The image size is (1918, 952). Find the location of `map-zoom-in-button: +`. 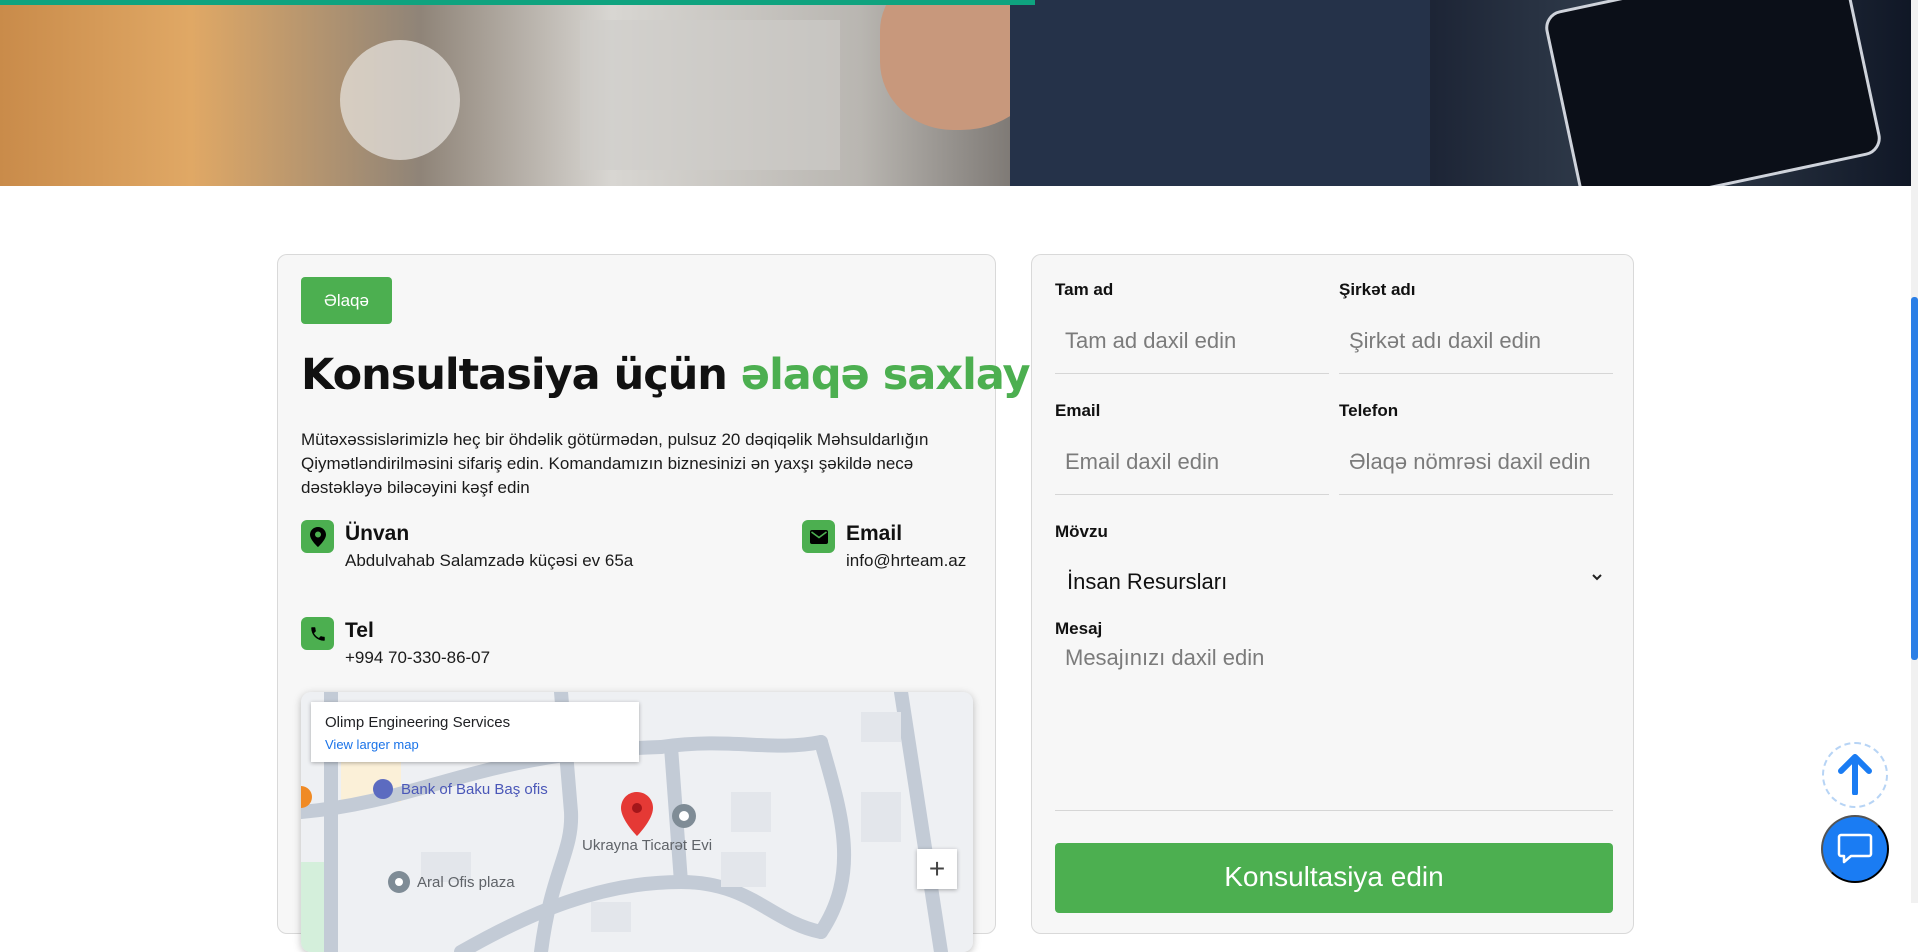

map-zoom-in-button: + is located at coordinates (937, 869).